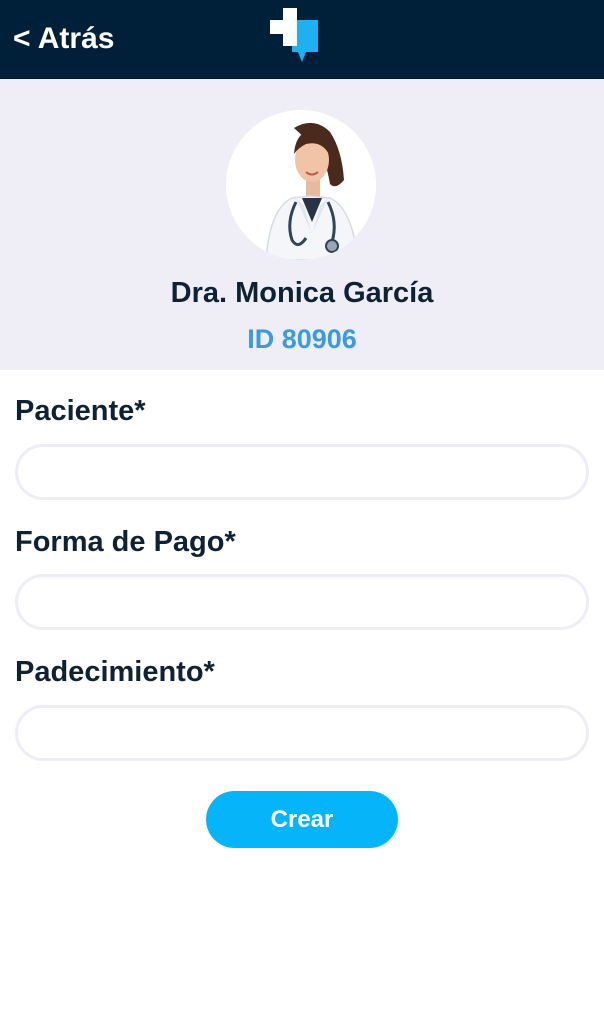 The height and width of the screenshot is (1024, 604). I want to click on doctor-photo, so click(301, 185).